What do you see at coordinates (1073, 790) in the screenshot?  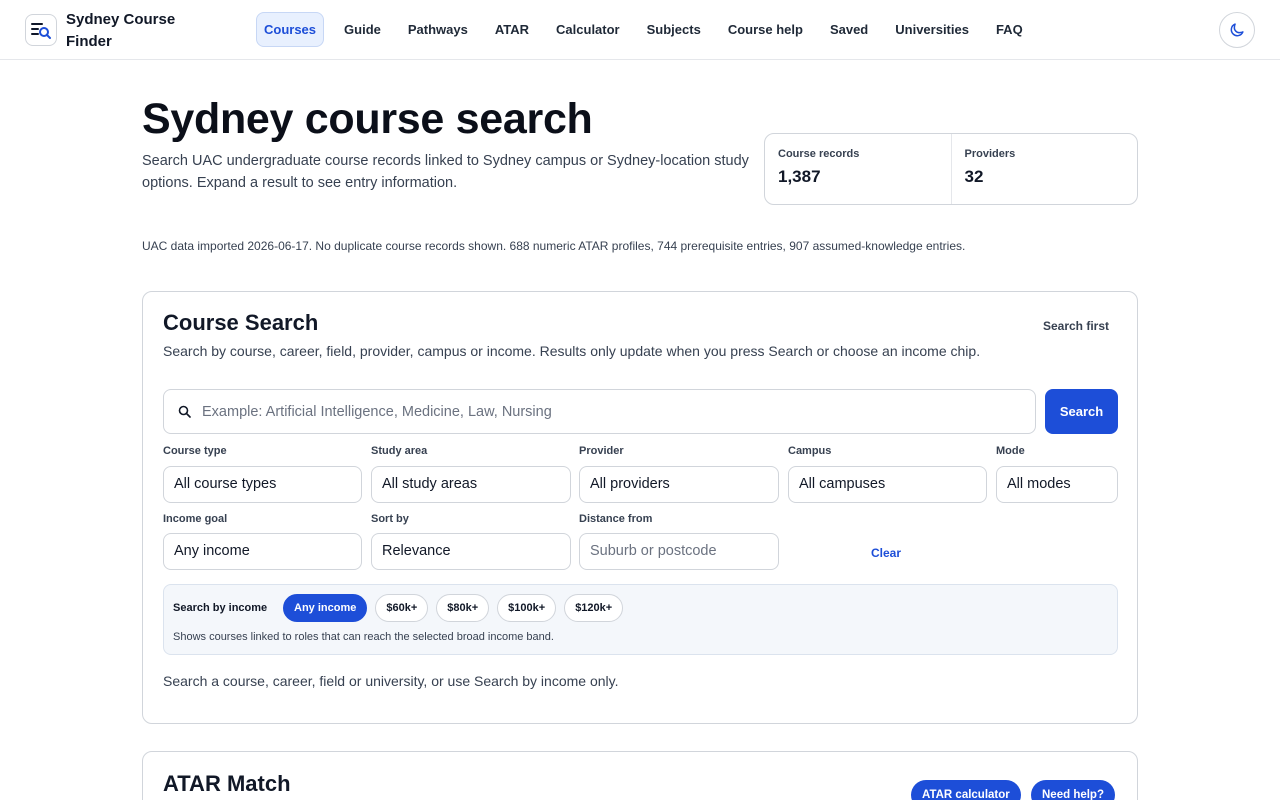 I see `need-help-button: Need help?` at bounding box center [1073, 790].